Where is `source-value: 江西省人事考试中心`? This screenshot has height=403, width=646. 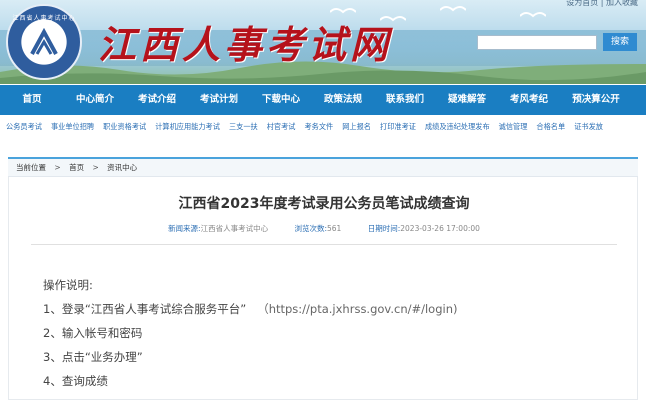 source-value: 江西省人事考试中心 is located at coordinates (234, 228).